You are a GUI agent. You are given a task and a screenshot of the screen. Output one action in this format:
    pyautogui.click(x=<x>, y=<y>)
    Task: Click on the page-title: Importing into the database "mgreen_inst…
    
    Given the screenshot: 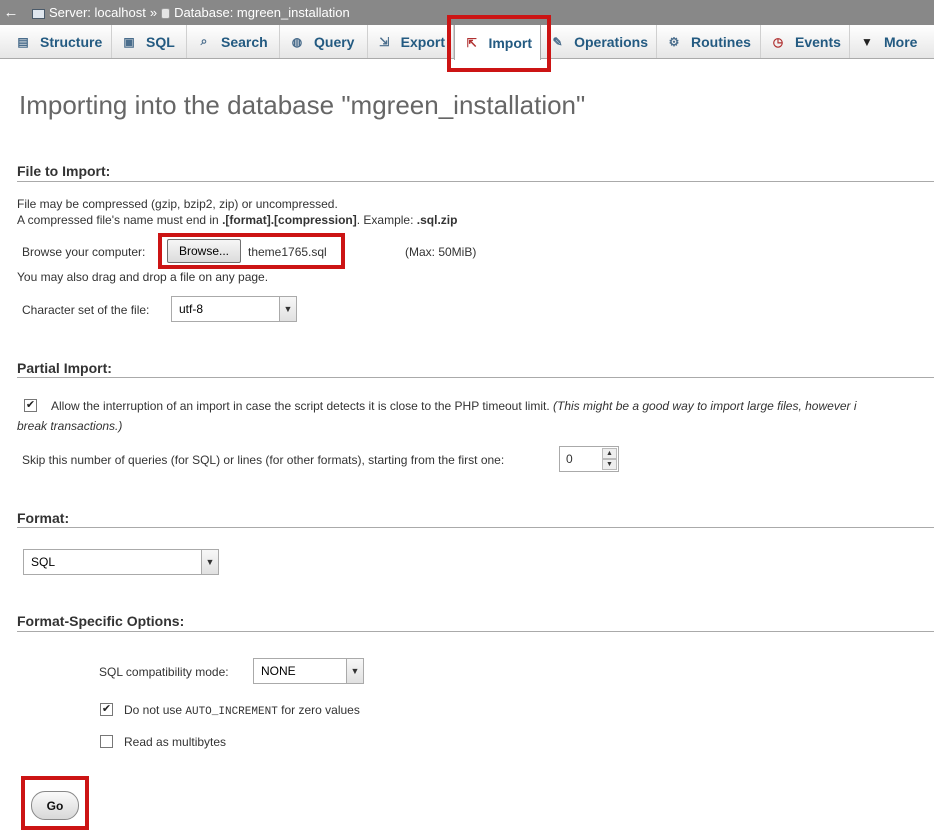 What is the action you would take?
    pyautogui.click(x=302, y=105)
    